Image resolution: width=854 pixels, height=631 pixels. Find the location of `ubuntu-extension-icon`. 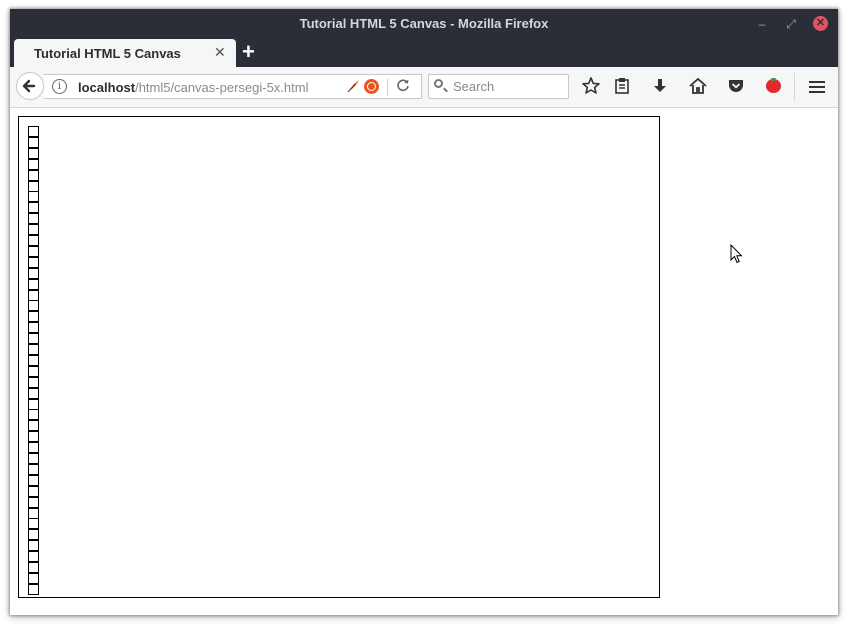

ubuntu-extension-icon is located at coordinates (371, 86).